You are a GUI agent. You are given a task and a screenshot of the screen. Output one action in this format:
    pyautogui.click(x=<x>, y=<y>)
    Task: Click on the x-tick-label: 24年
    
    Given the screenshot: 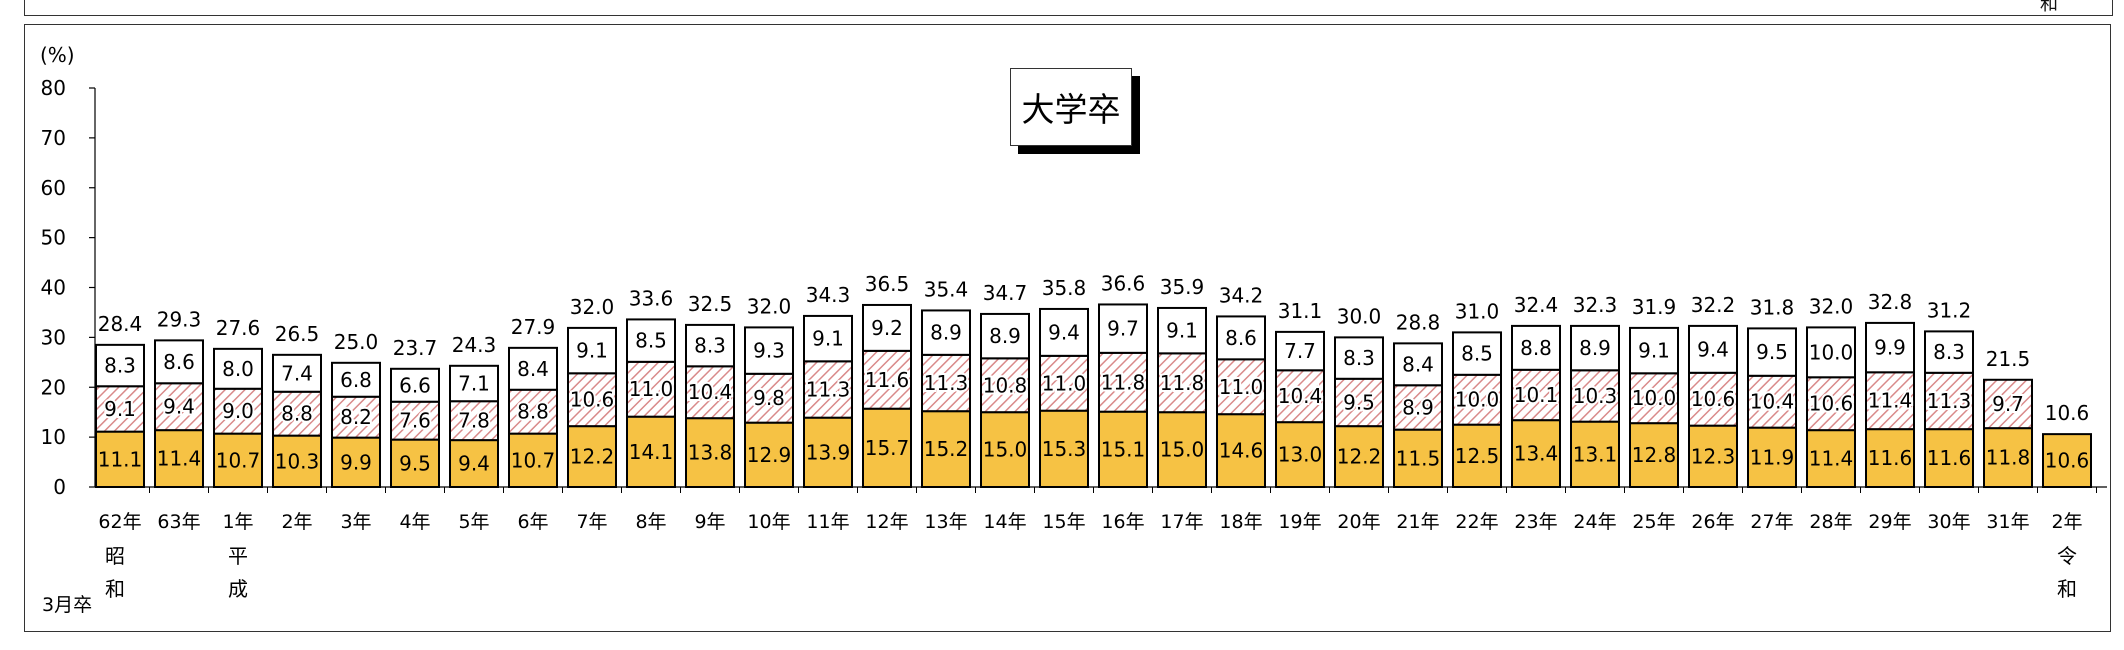 What is the action you would take?
    pyautogui.click(x=1594, y=522)
    